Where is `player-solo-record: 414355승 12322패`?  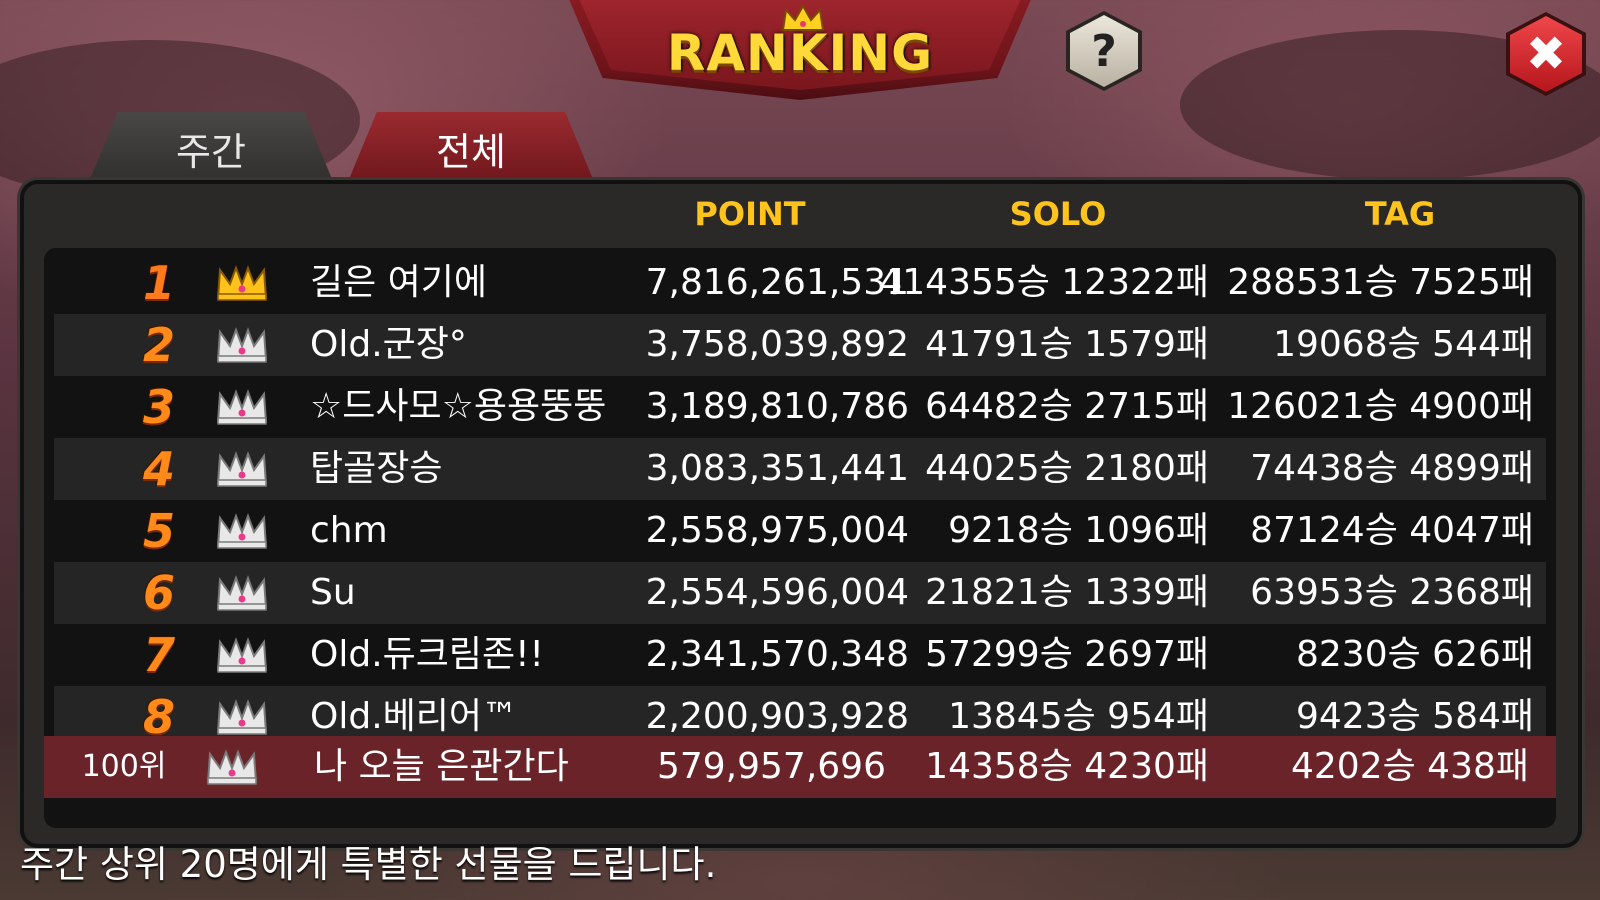
player-solo-record: 414355승 12322패 is located at coordinates (1044, 282).